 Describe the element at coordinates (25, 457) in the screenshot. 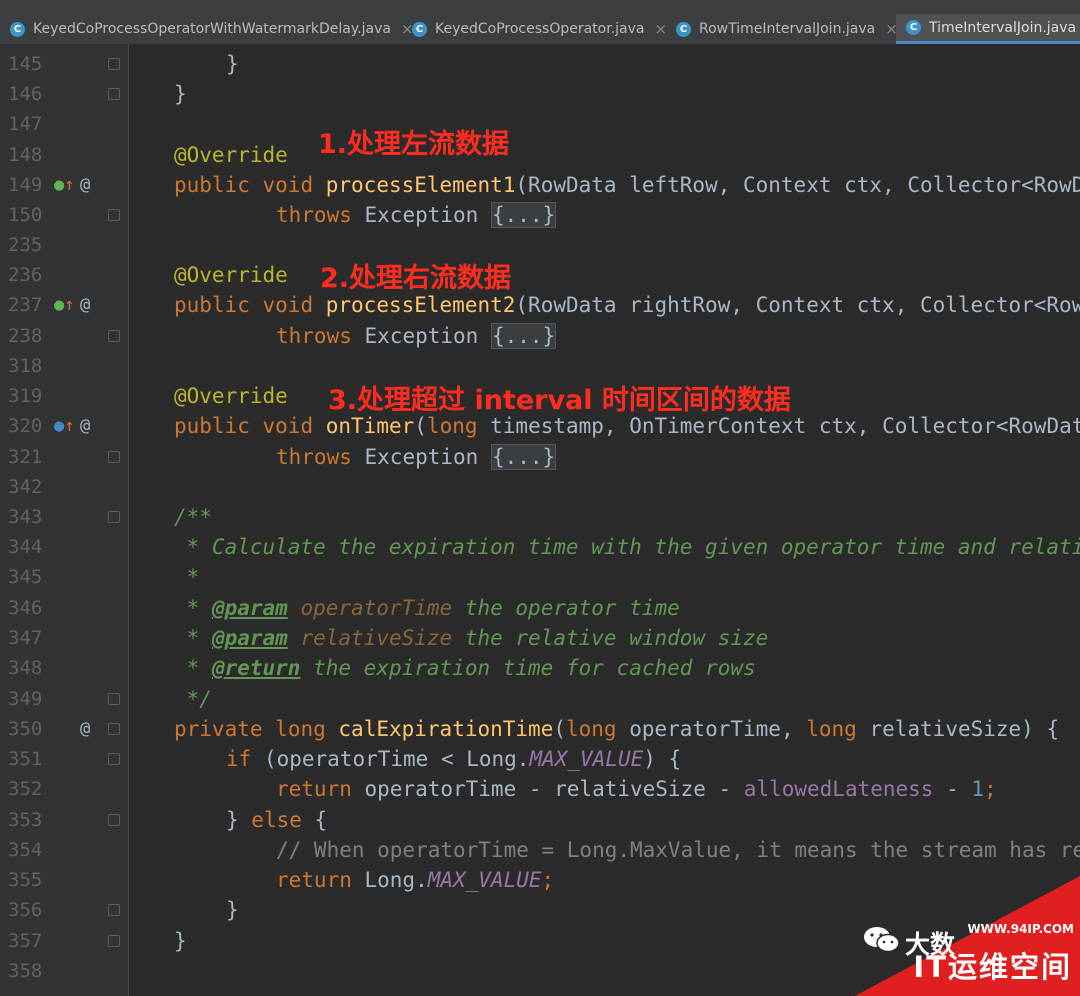

I see `line-number: 321` at that location.